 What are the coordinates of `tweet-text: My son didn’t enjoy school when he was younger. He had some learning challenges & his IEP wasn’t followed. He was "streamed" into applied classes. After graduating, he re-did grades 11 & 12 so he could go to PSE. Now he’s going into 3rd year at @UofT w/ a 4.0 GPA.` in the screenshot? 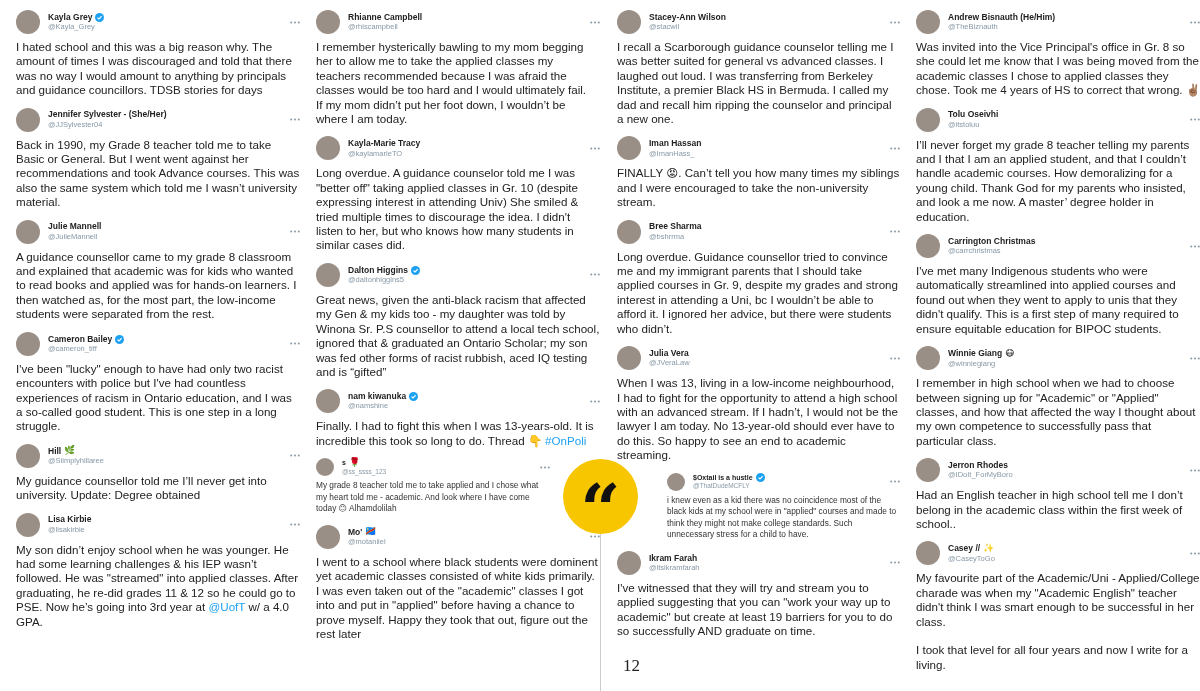 It's located at (158, 585).